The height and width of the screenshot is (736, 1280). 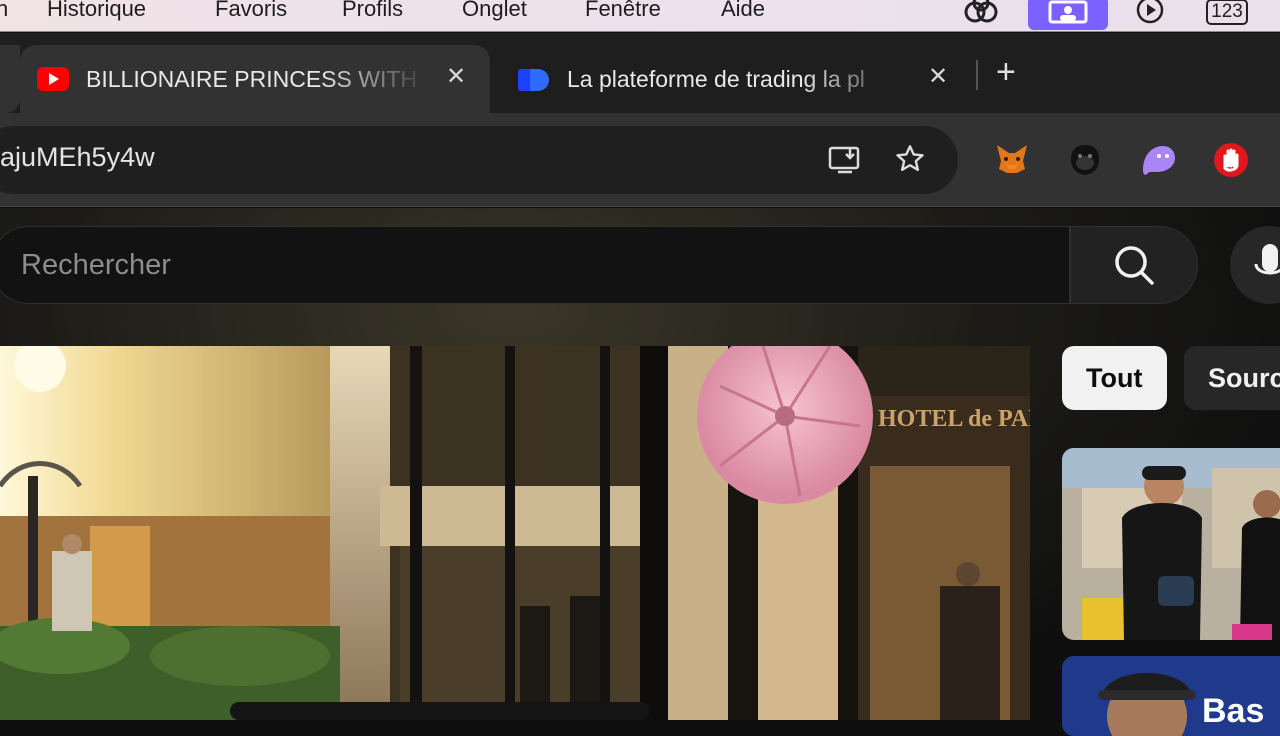 What do you see at coordinates (535, 265) in the screenshot?
I see `search-input: Rechercher` at bounding box center [535, 265].